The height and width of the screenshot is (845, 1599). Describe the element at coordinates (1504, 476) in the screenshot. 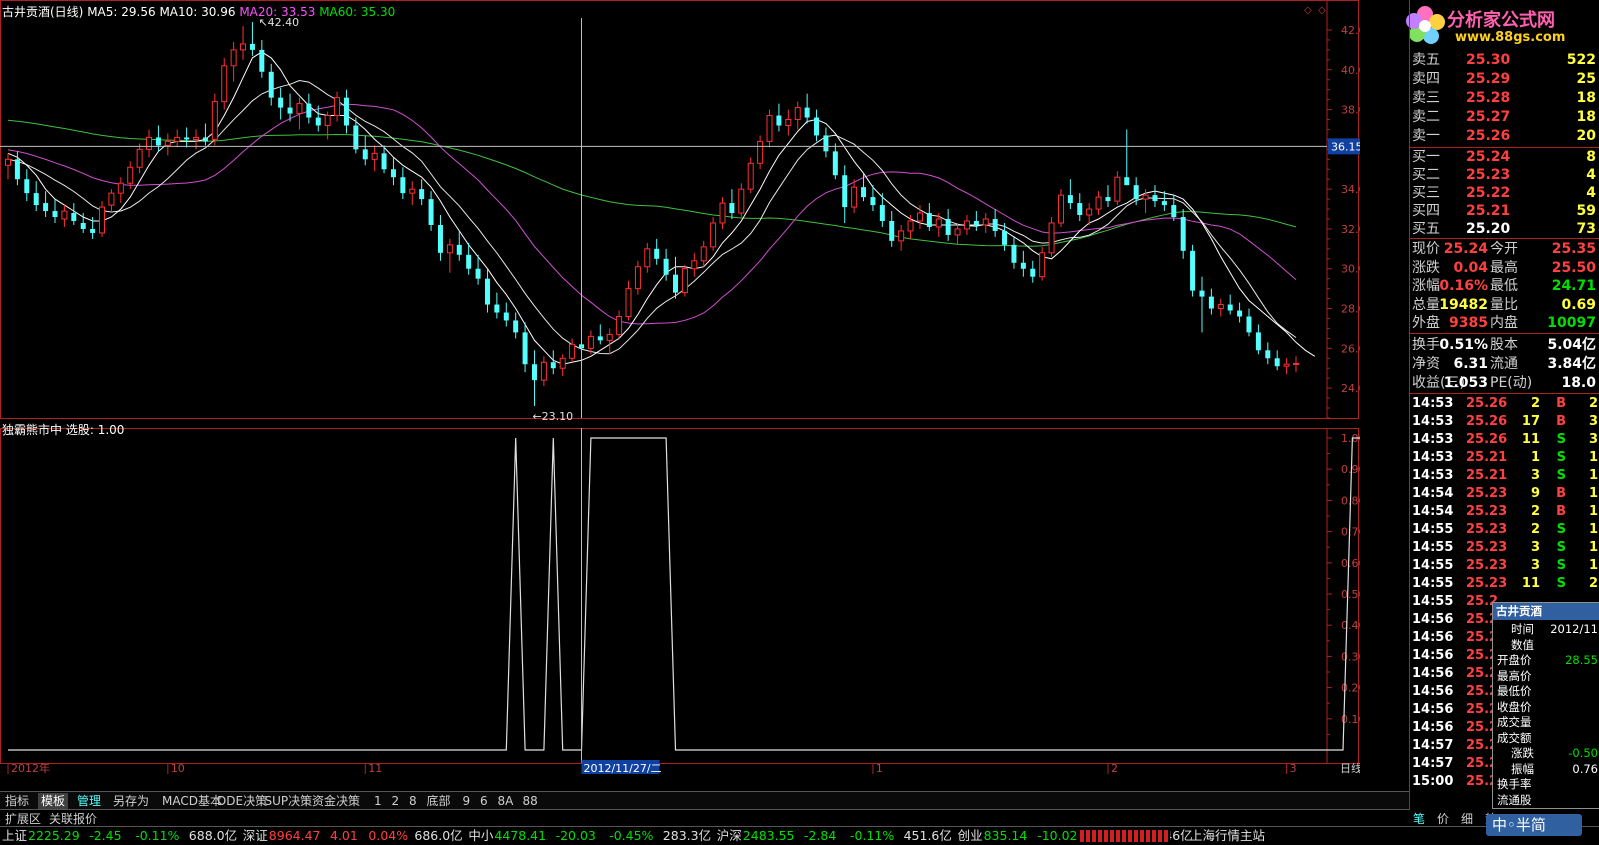

I see `tick-row: 14:53 25.21 3 S 1` at that location.